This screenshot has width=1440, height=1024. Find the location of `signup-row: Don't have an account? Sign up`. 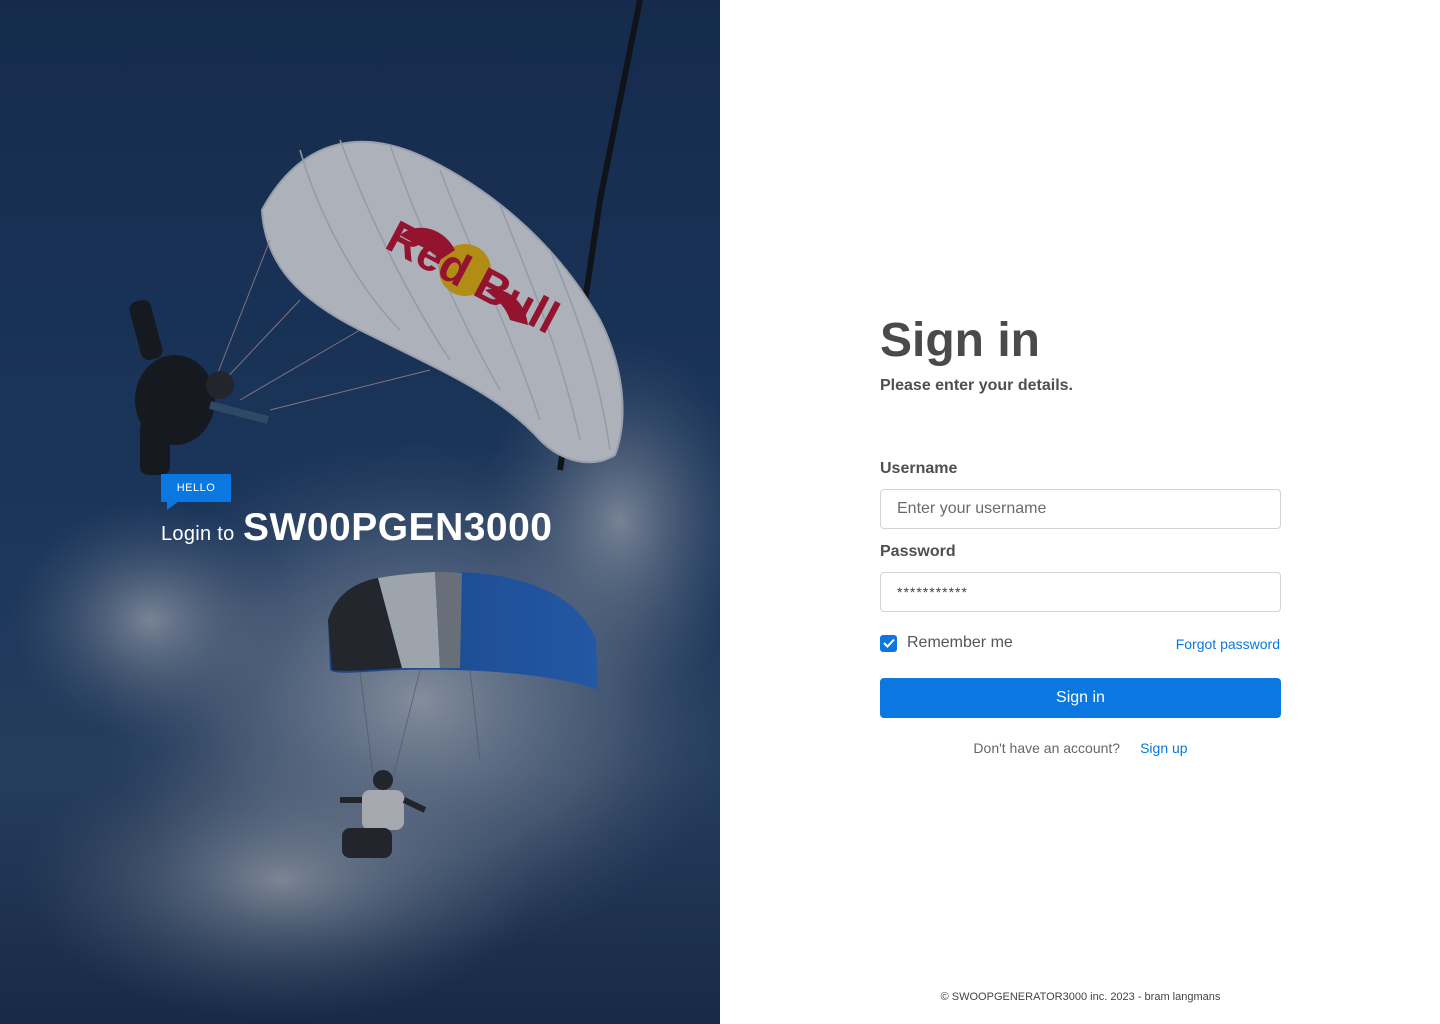

signup-row: Don't have an account? Sign up is located at coordinates (1080, 748).